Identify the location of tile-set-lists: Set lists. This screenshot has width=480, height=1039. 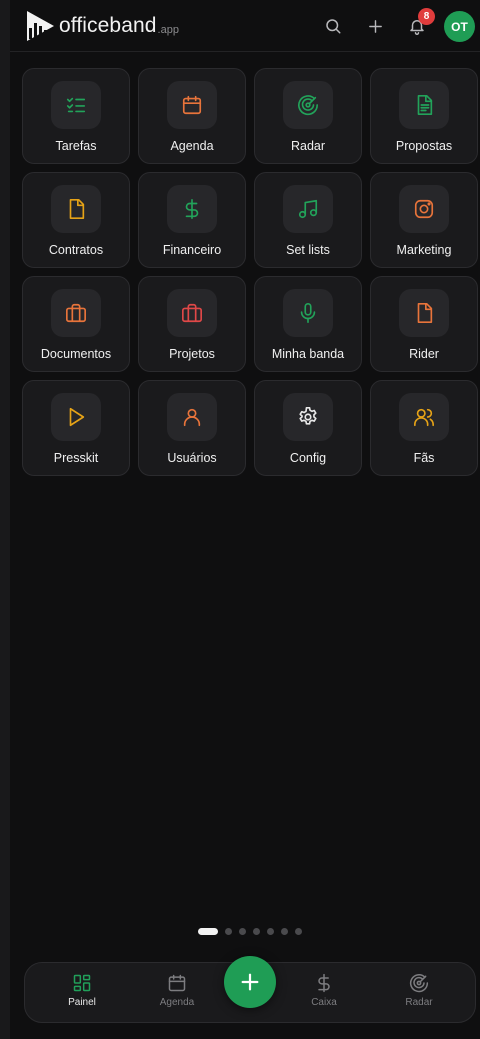
(308, 220).